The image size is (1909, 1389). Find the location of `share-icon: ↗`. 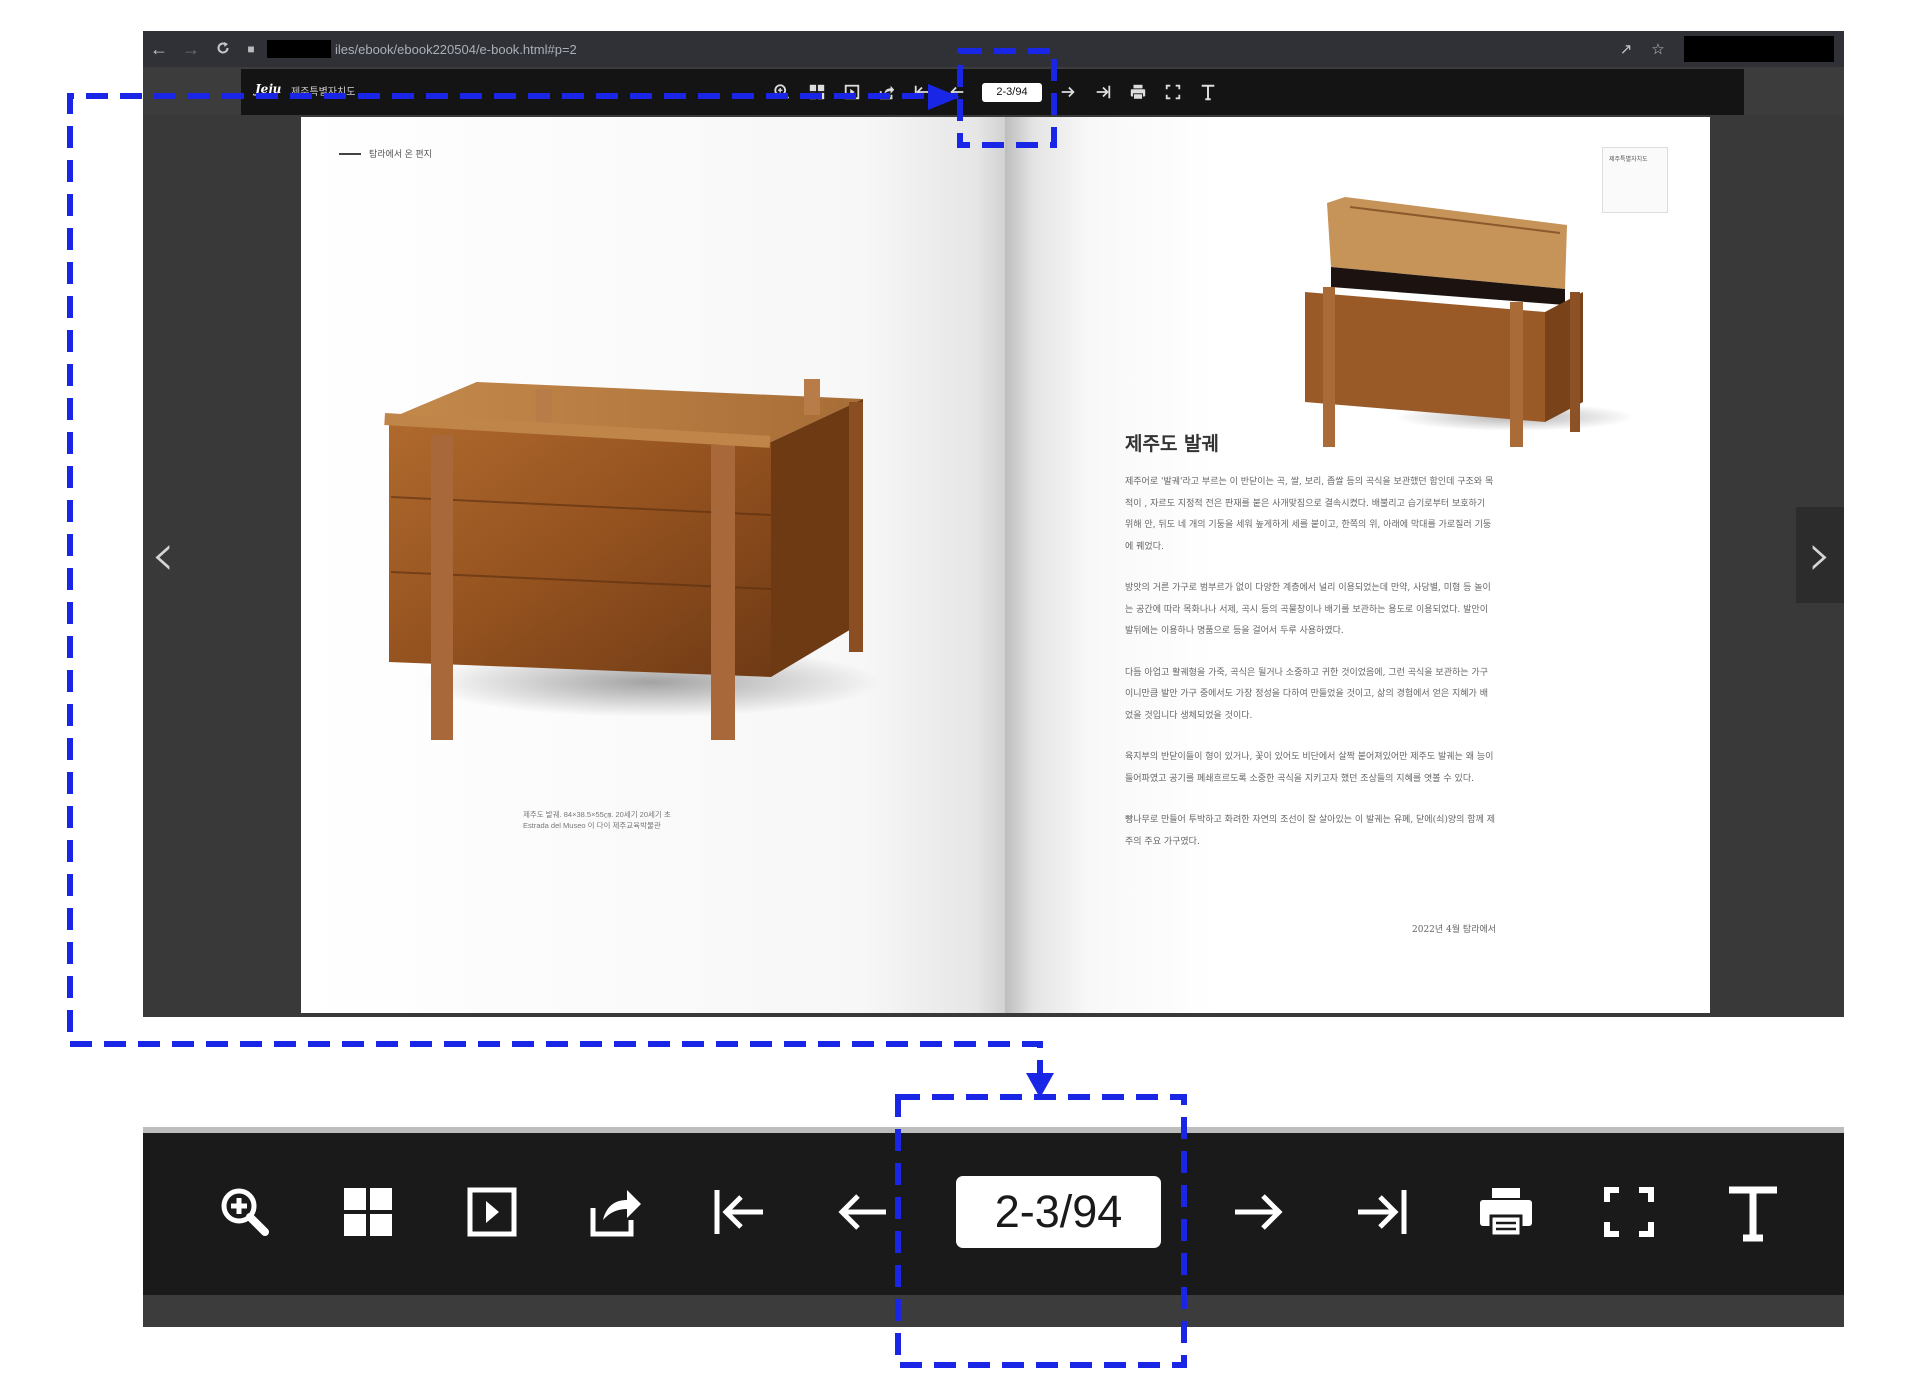

share-icon: ↗ is located at coordinates (1626, 49).